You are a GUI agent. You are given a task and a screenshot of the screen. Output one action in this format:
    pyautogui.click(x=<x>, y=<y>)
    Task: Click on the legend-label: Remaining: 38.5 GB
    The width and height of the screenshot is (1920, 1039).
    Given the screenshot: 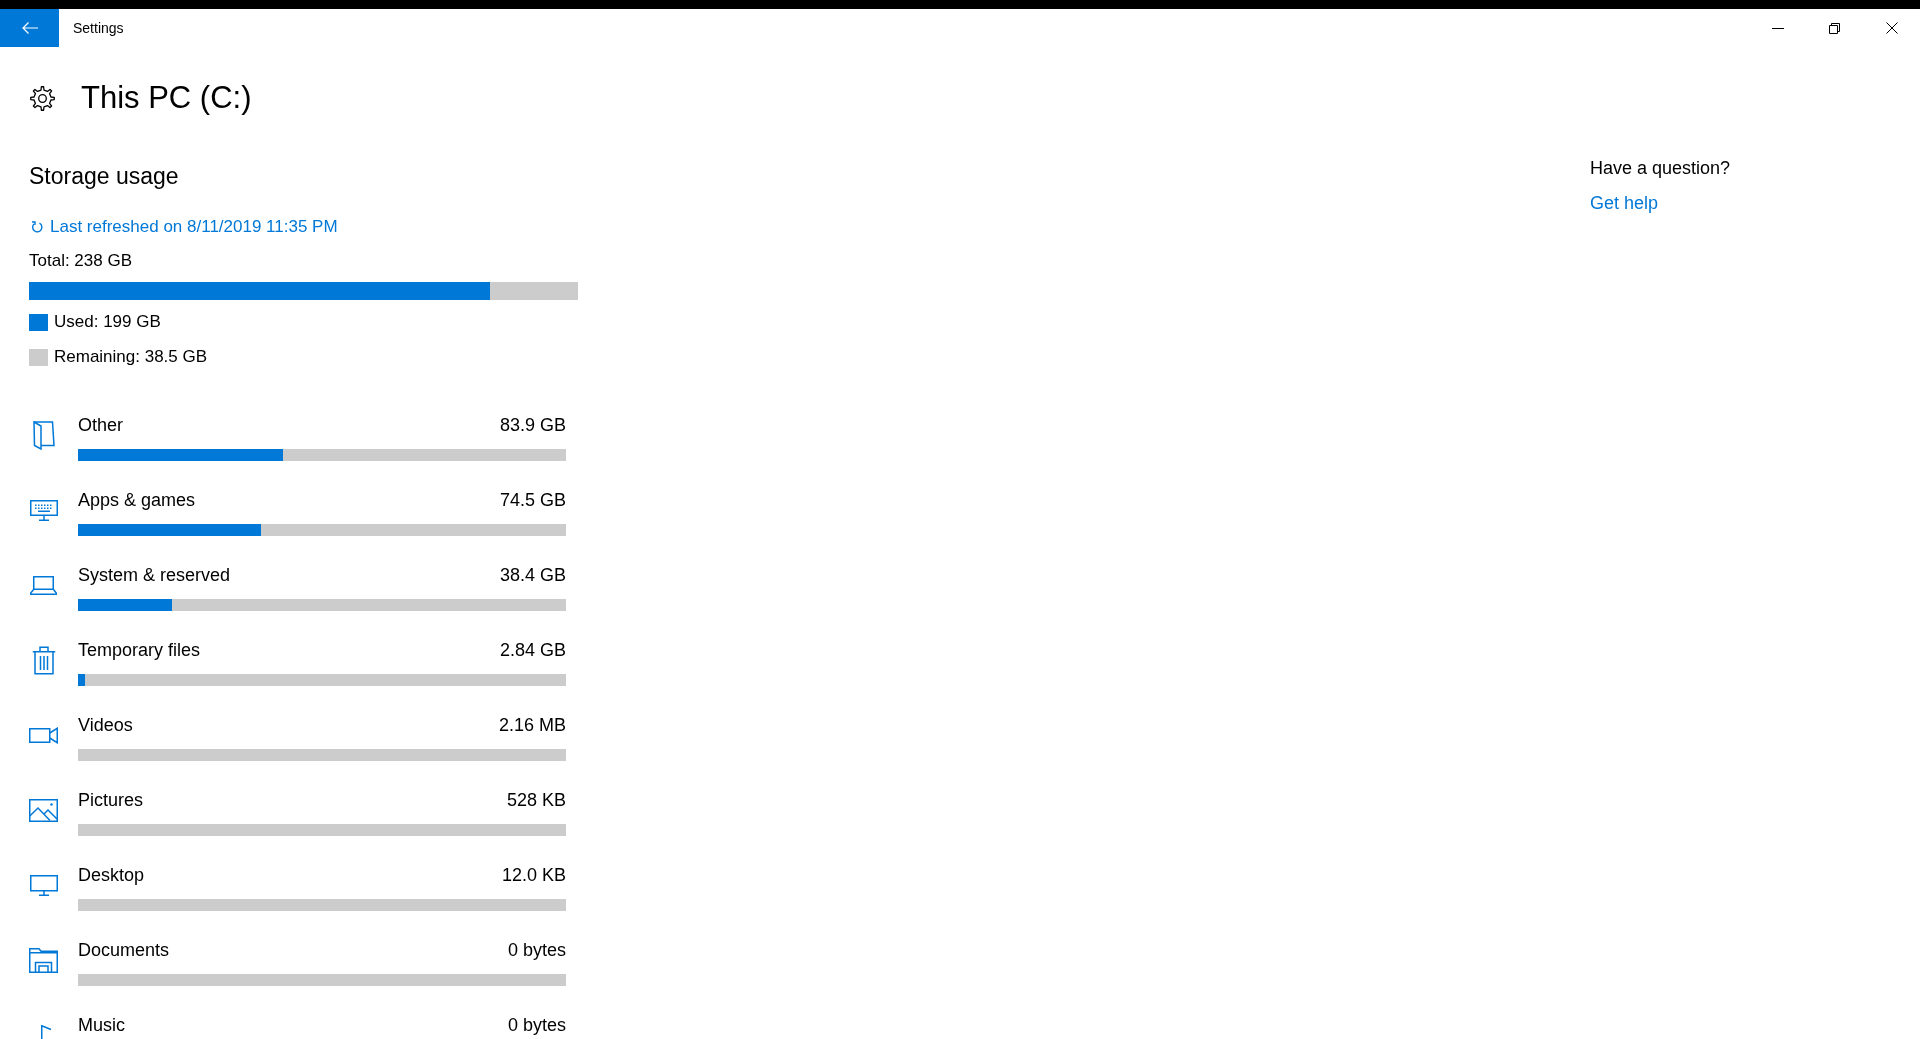 What is the action you would take?
    pyautogui.click(x=131, y=357)
    